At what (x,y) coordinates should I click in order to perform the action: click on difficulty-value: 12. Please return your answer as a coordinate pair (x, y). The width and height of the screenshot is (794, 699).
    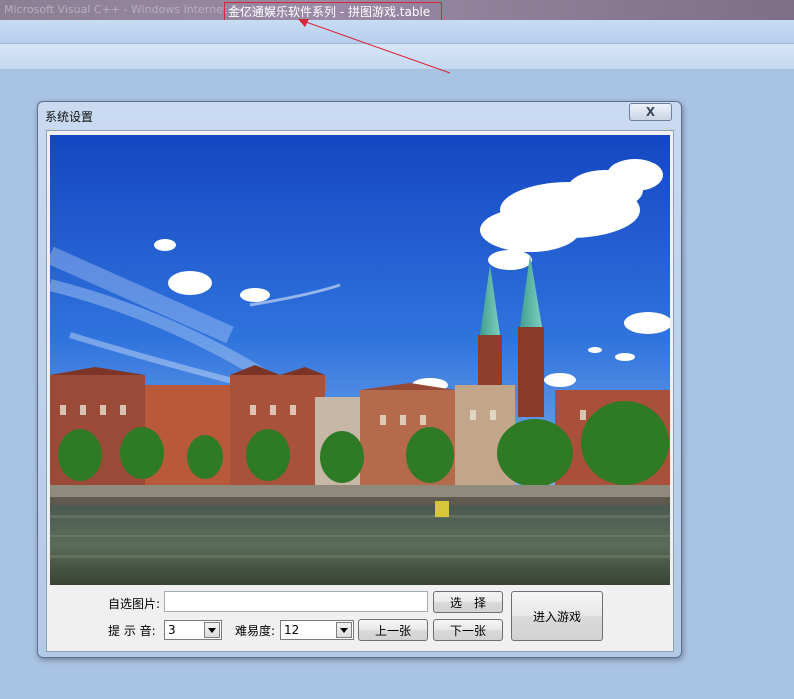
    Looking at the image, I should click on (292, 630).